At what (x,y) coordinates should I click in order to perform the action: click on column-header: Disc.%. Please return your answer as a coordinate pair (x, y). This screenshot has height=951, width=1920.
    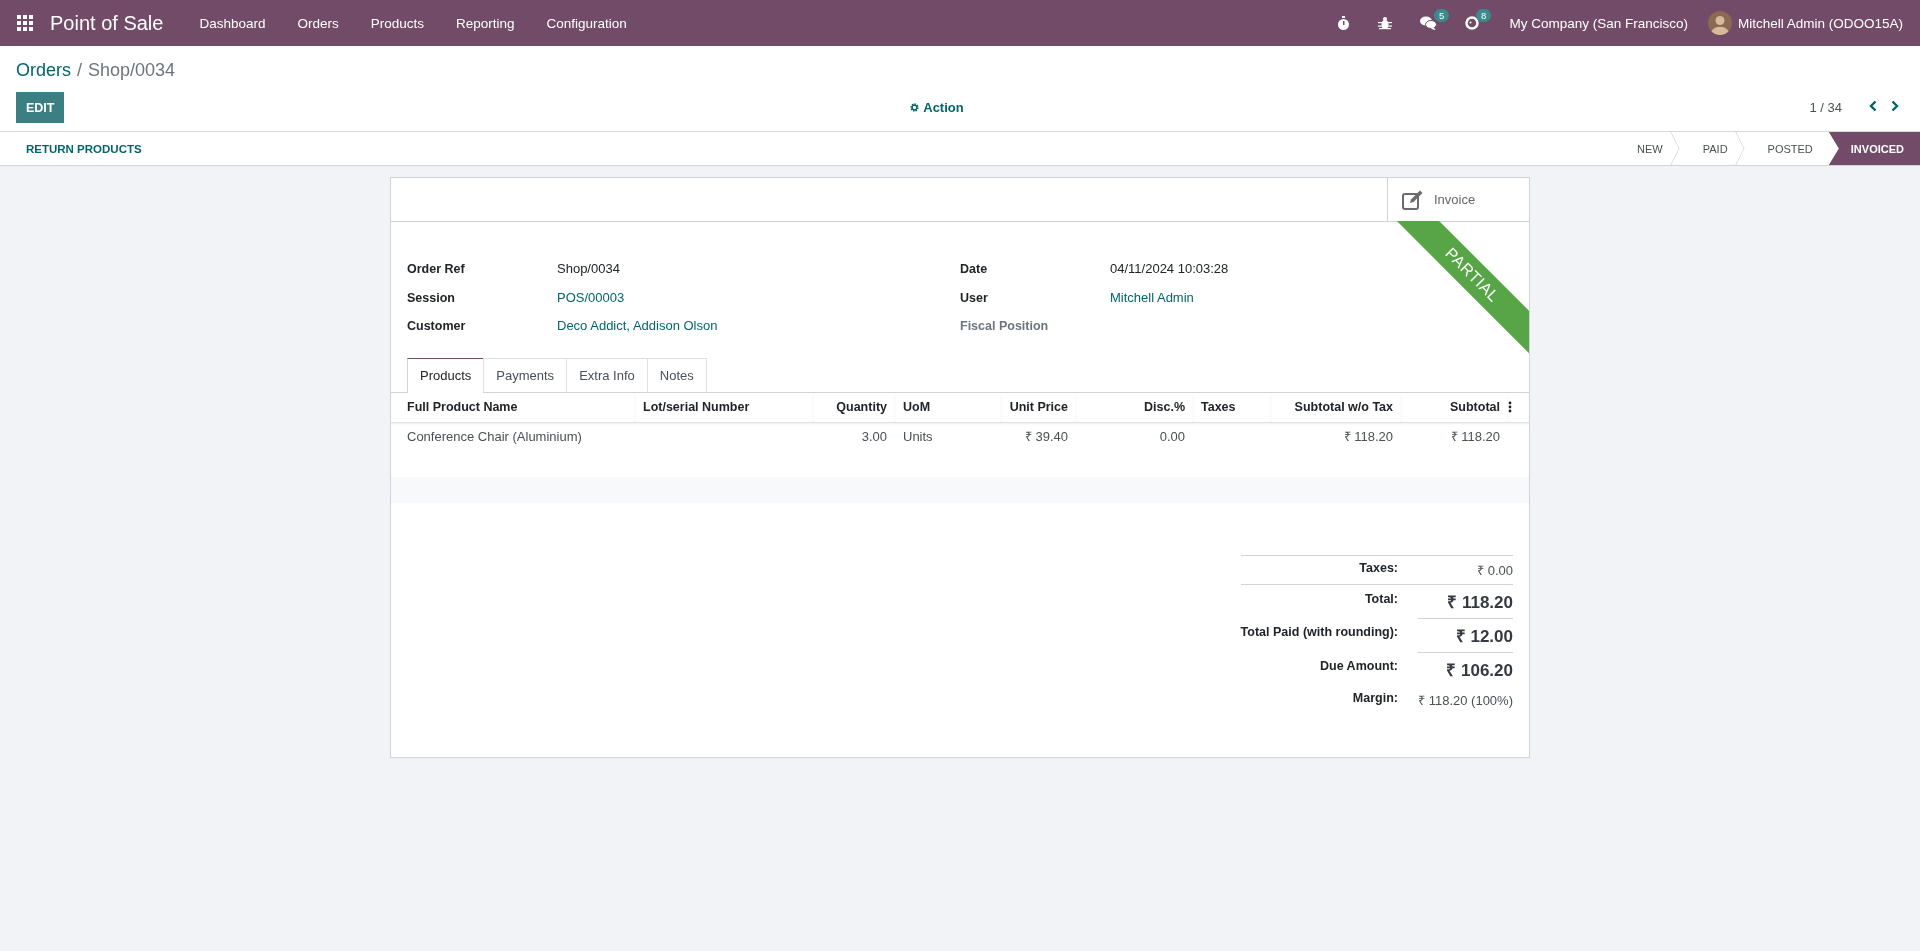
    Looking at the image, I should click on (1134, 407).